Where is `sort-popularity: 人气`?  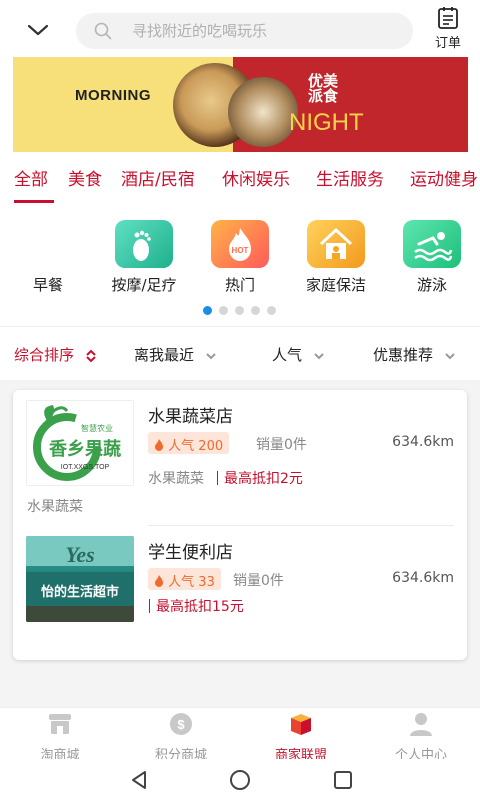
sort-popularity: 人气 is located at coordinates (298, 354).